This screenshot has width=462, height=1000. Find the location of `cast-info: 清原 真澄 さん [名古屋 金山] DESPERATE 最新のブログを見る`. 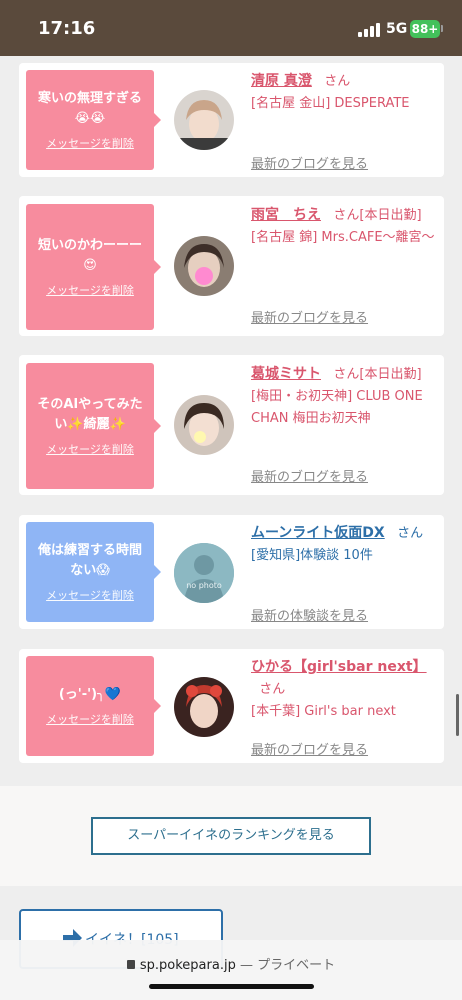

cast-info: 清原 真澄 さん [名古屋 金山] DESPERATE 最新のブログを見る is located at coordinates (345, 121).